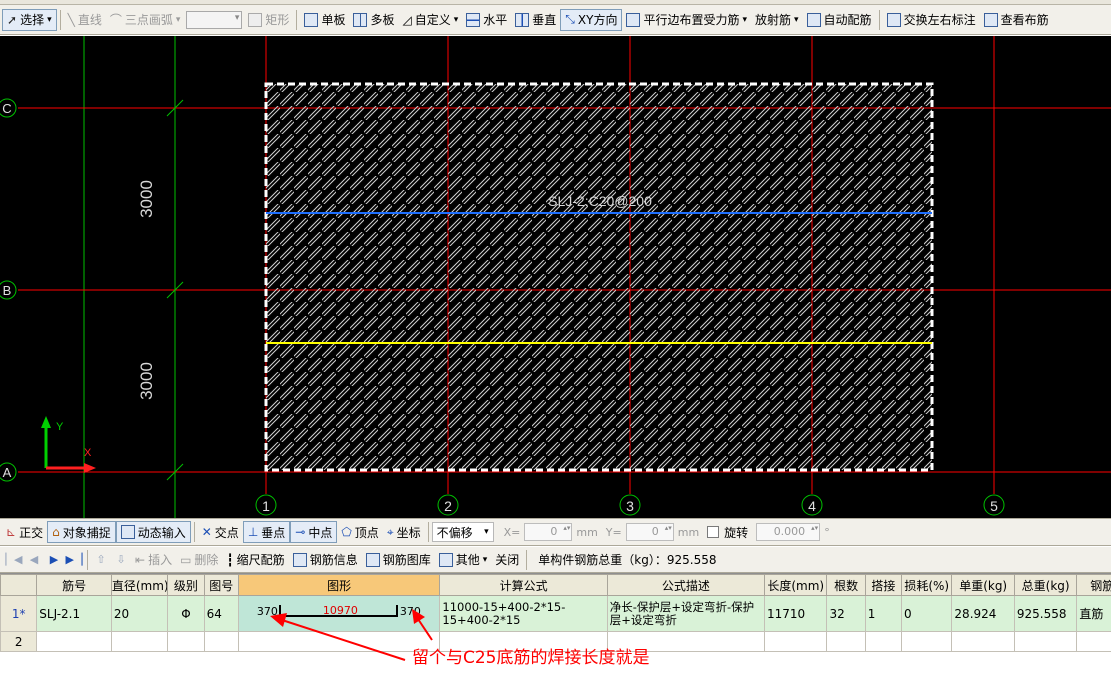 The image size is (1111, 700). Describe the element at coordinates (927, 585) in the screenshot. I see `col-header: 损耗(%)` at that location.